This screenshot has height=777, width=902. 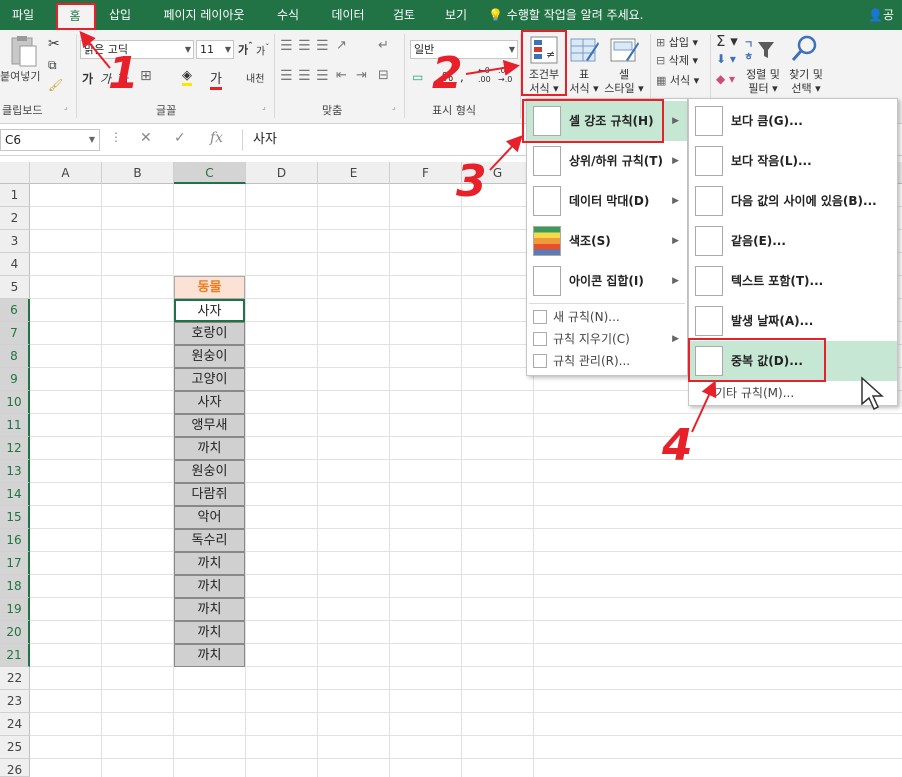 I want to click on tab-page-layout: 페이지 레이아웃, so click(x=204, y=15).